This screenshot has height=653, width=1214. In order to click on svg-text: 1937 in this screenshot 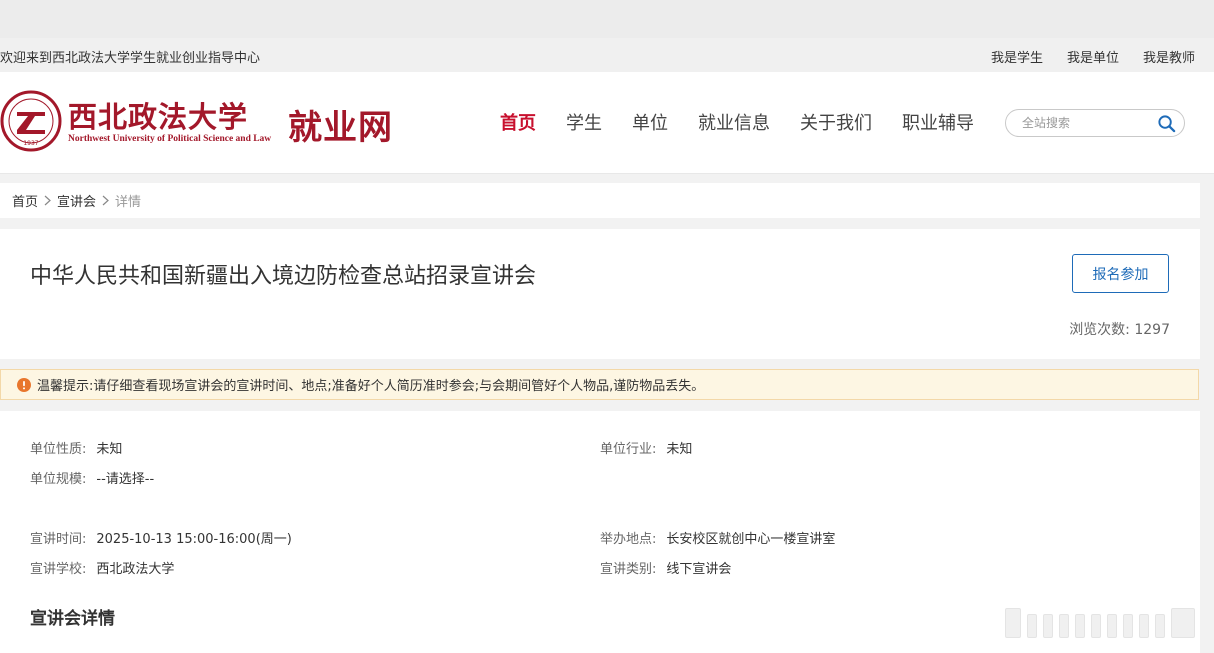, I will do `click(30, 143)`.